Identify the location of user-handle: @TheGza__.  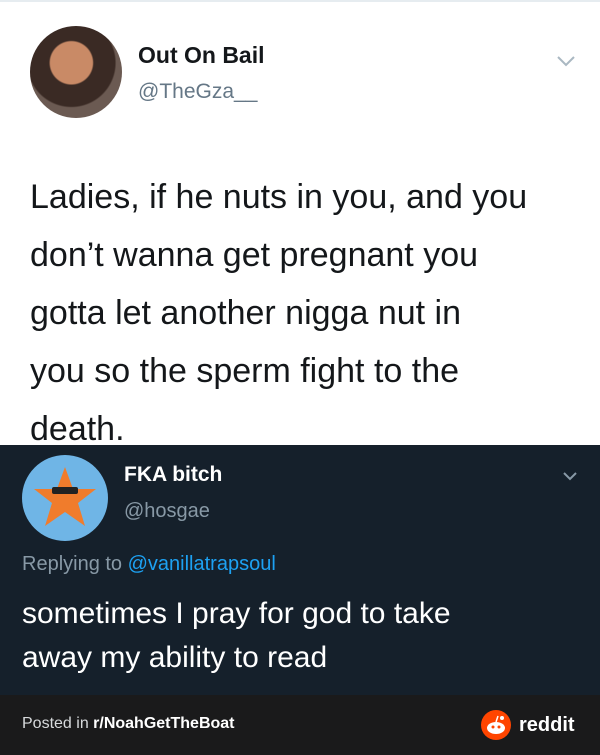
(197, 92).